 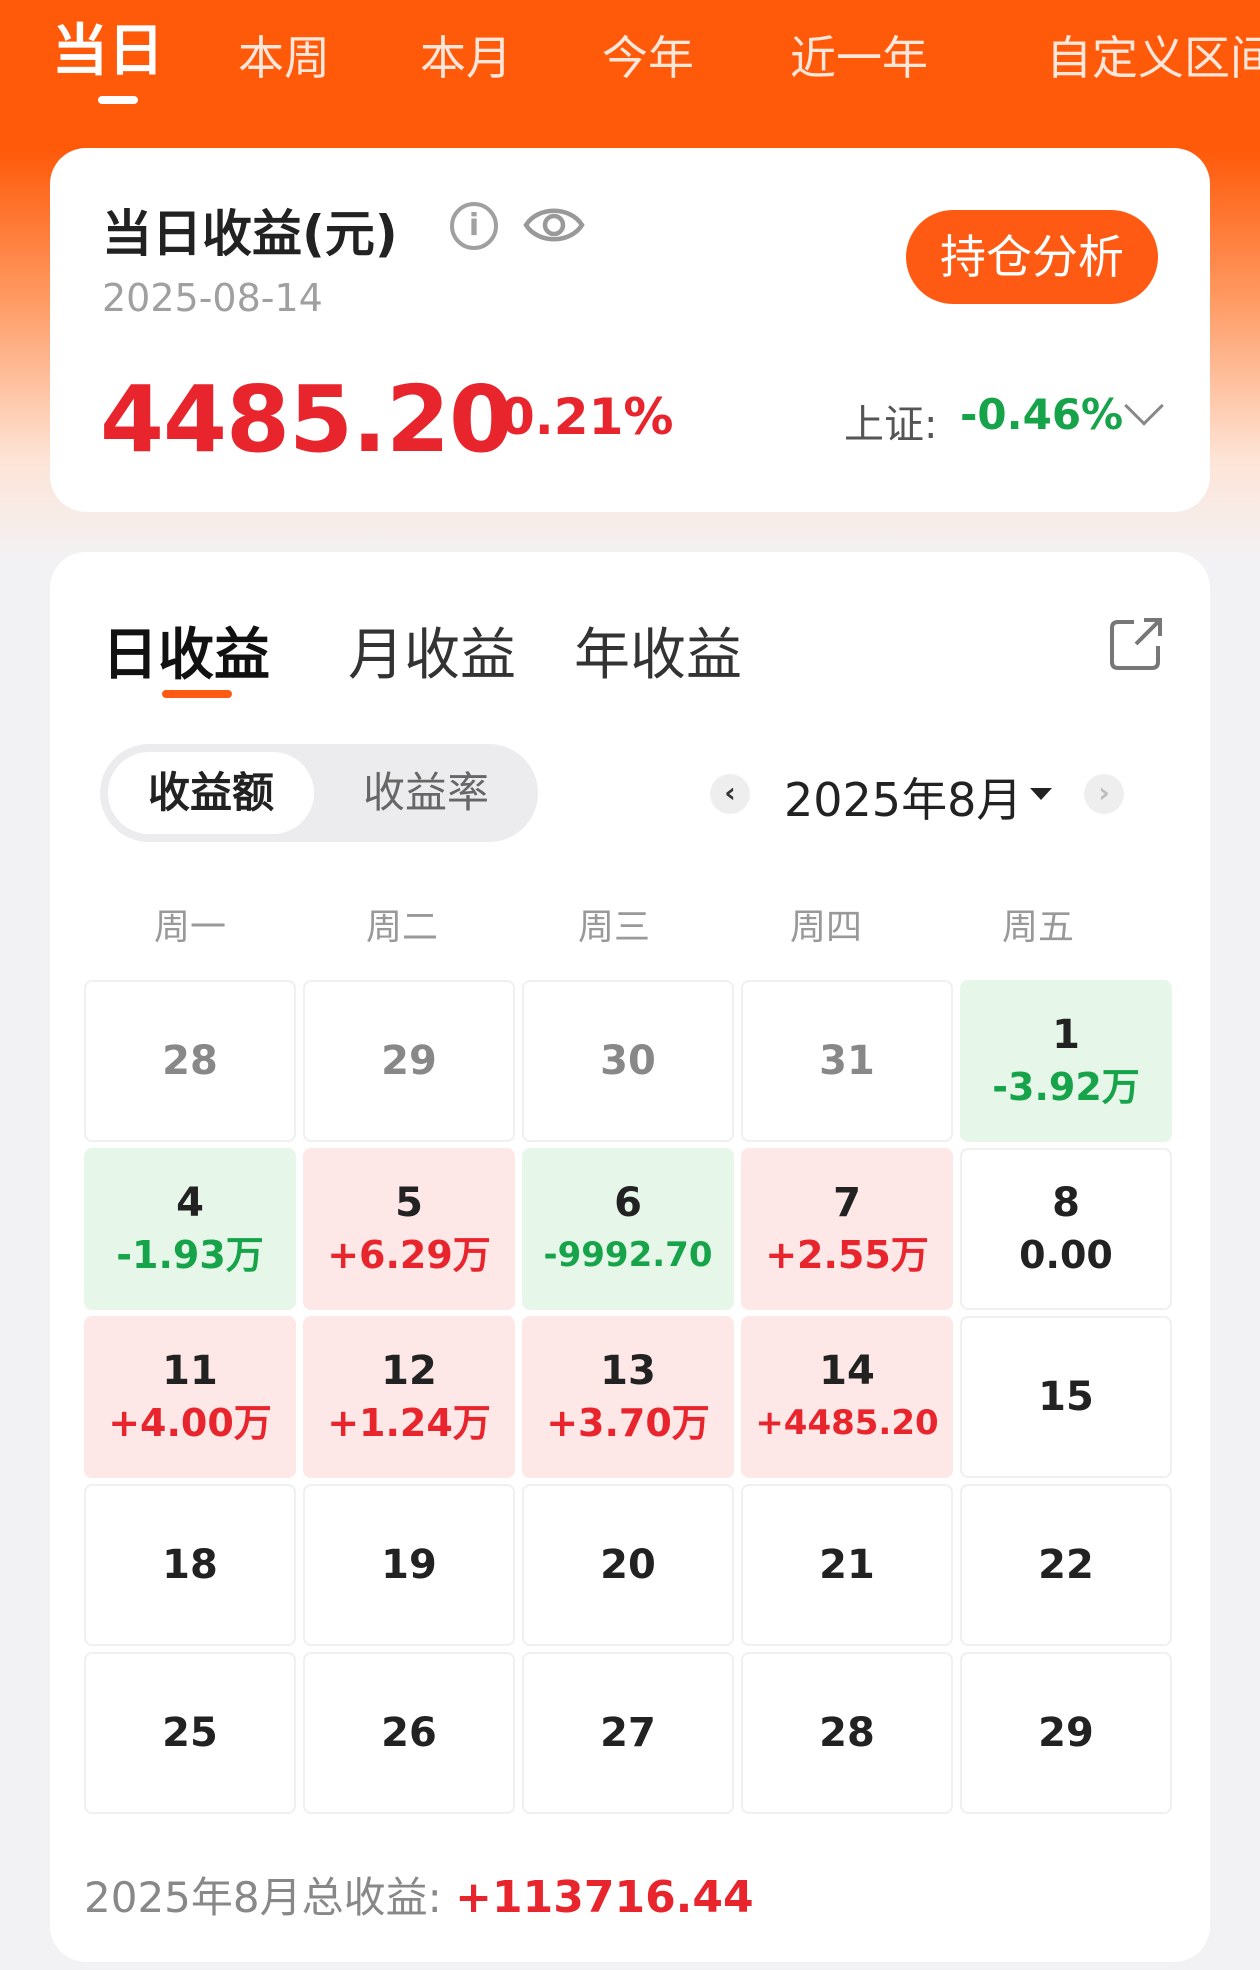 I want to click on earnings-rate: 0.21%, so click(x=587, y=417).